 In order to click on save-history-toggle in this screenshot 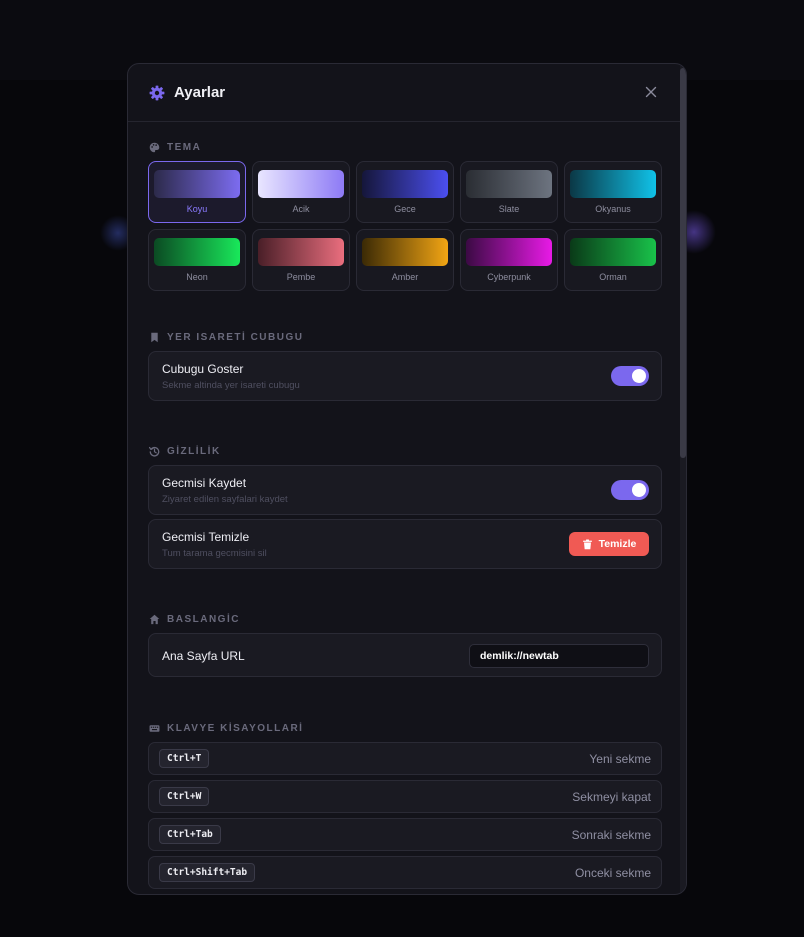, I will do `click(630, 490)`.